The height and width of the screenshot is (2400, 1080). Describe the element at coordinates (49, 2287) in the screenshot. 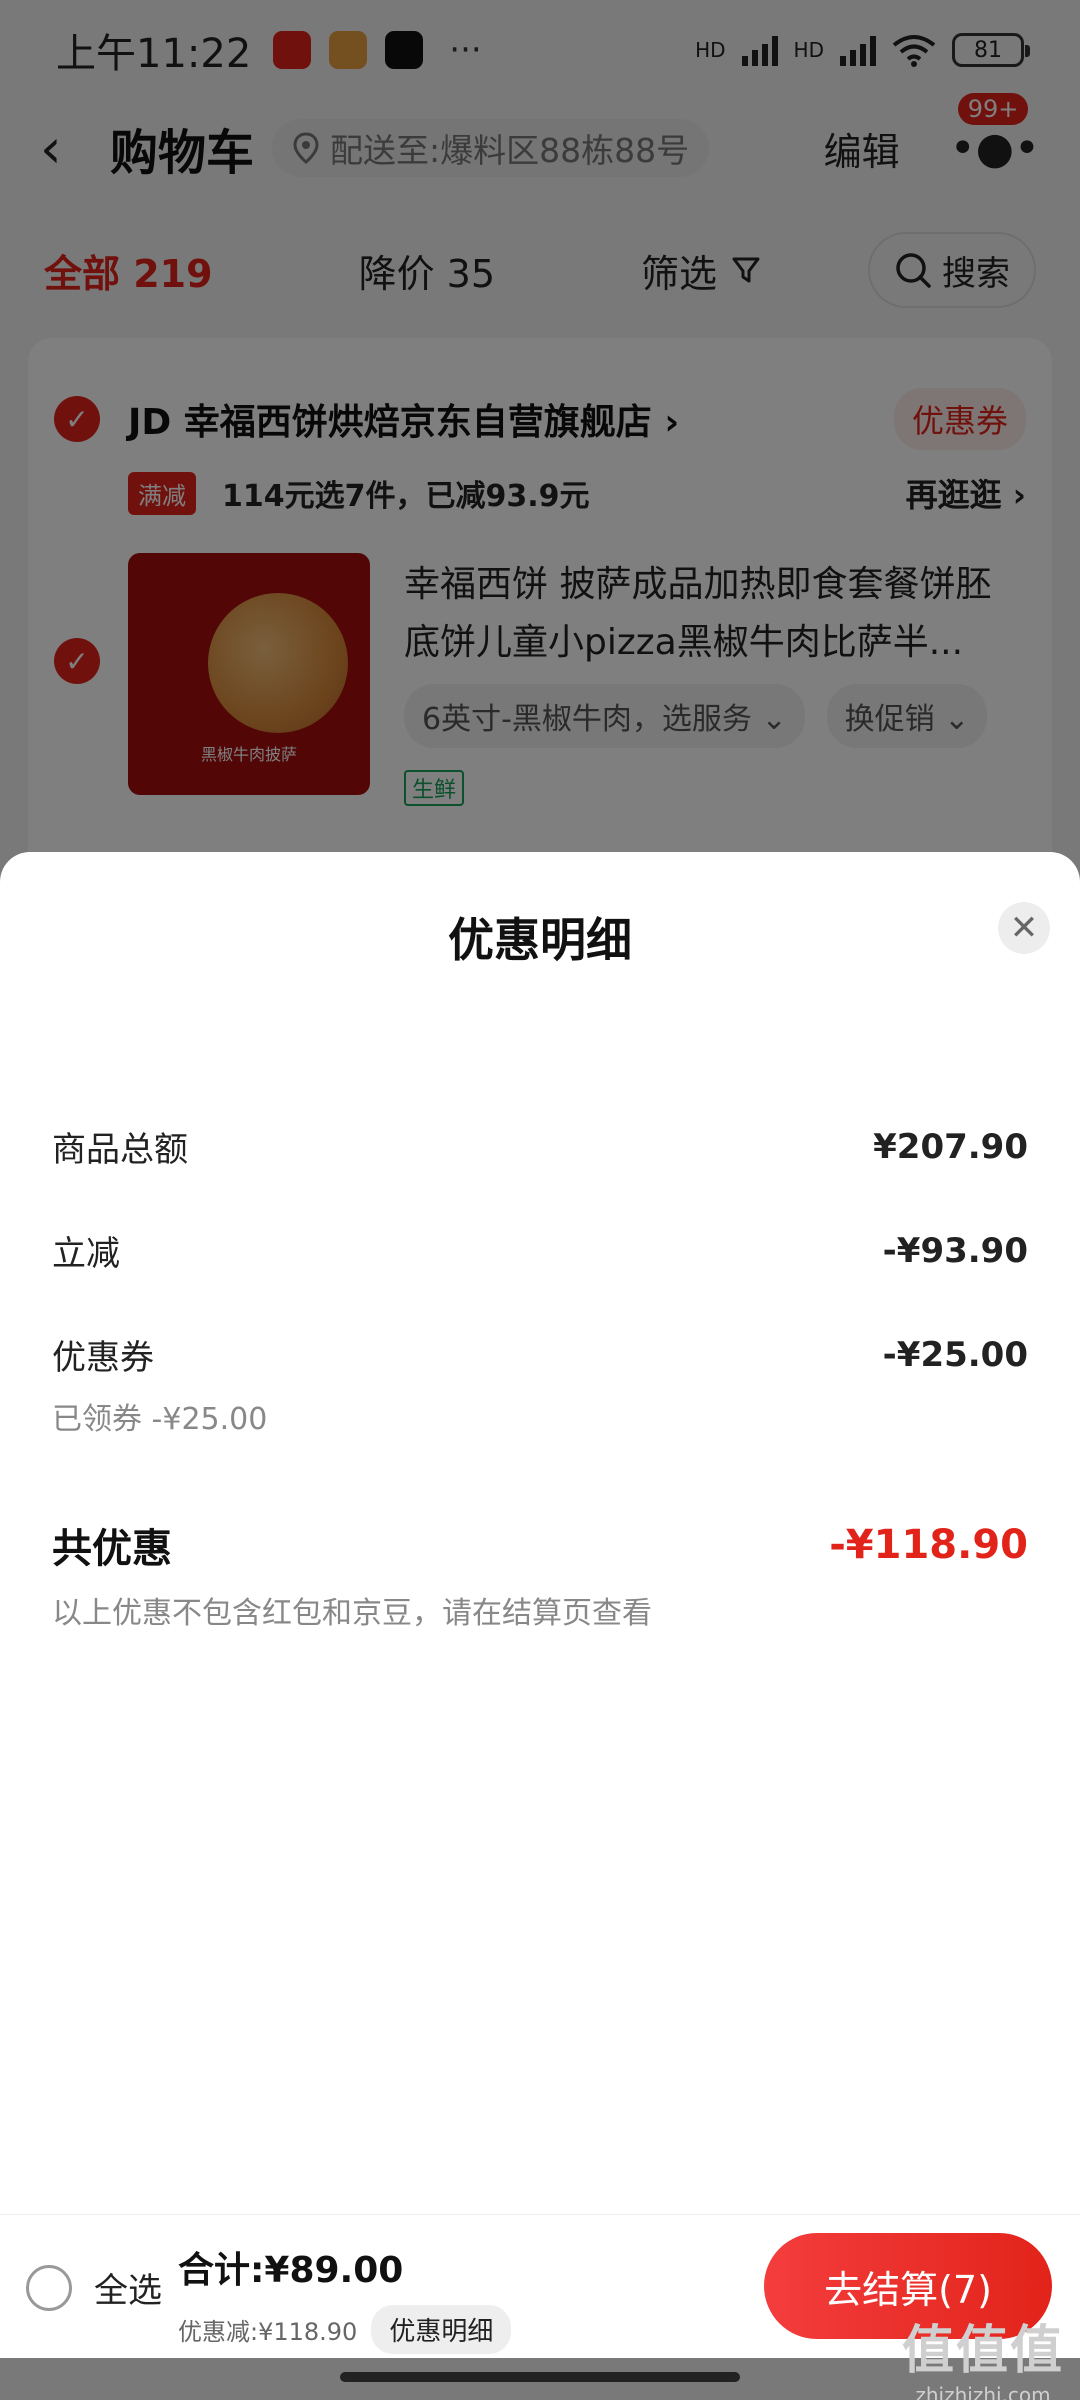

I see `select-all-radio` at that location.